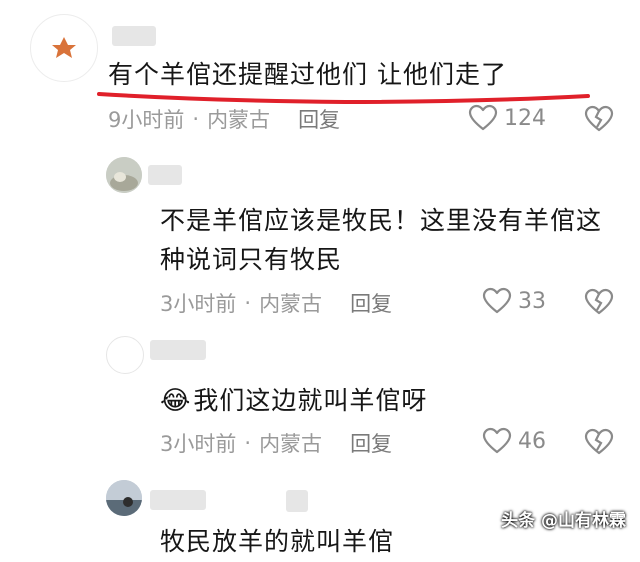  Describe the element at coordinates (146, 120) in the screenshot. I see `comment-time: 9小时前` at that location.